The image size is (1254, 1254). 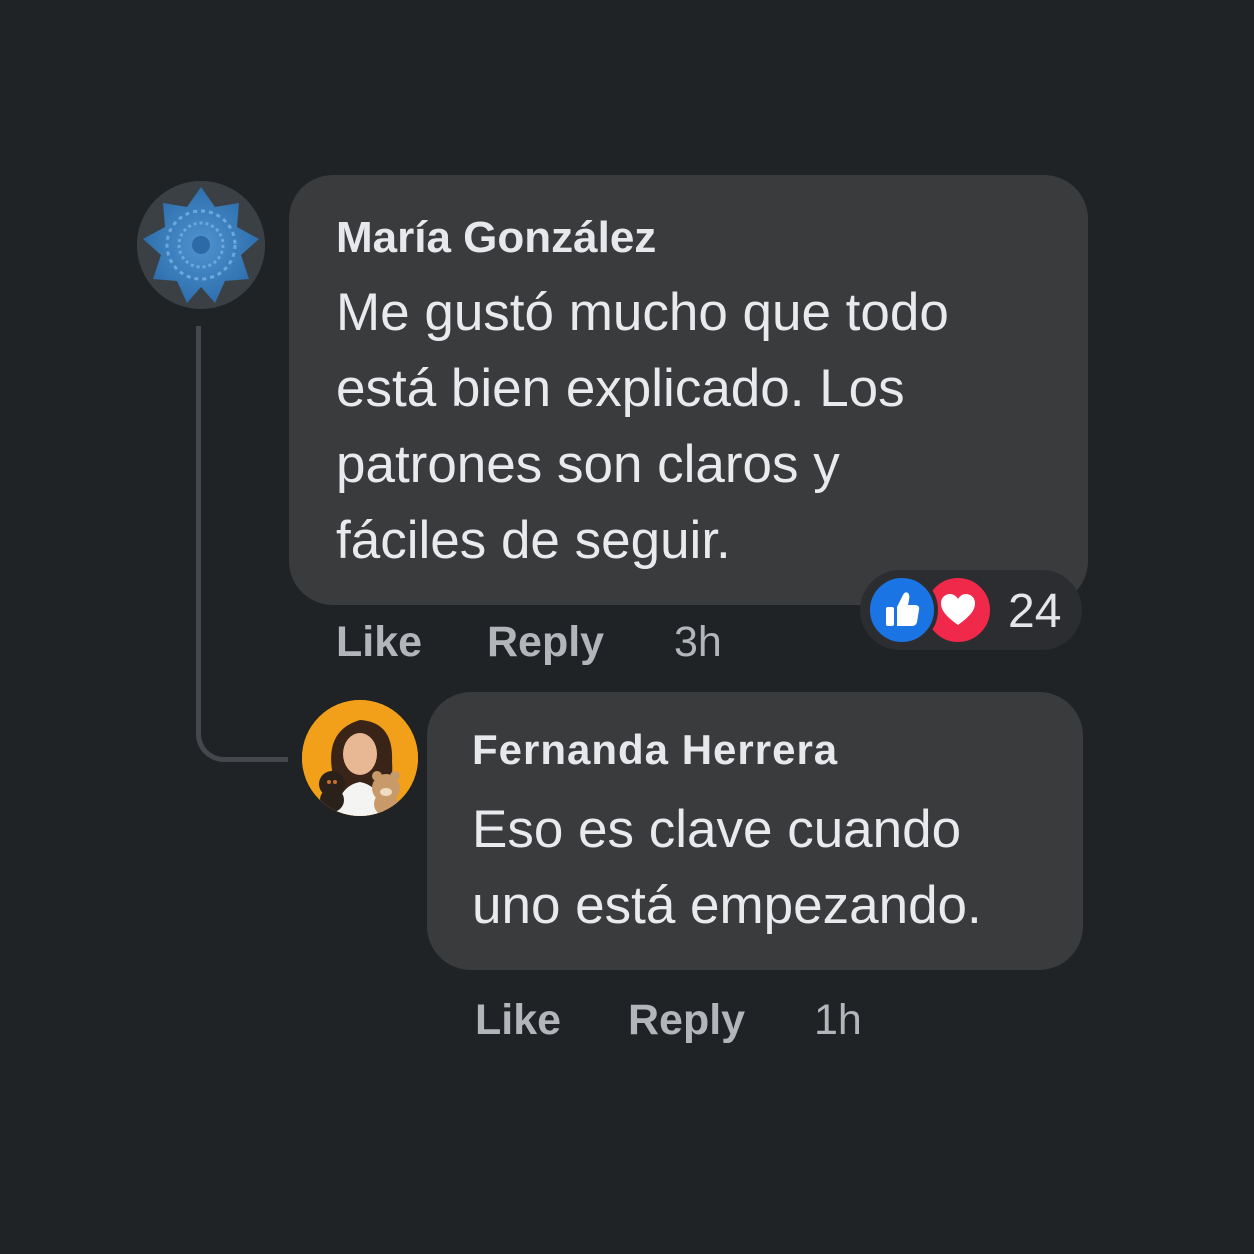 I want to click on crochet-doily-icon, so click(x=201, y=245).